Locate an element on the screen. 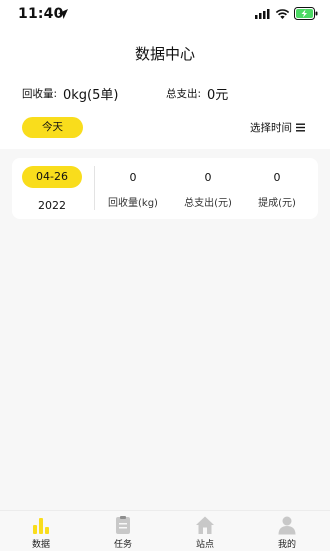  recycle-kg-label: 回收量(kg) is located at coordinates (133, 203).